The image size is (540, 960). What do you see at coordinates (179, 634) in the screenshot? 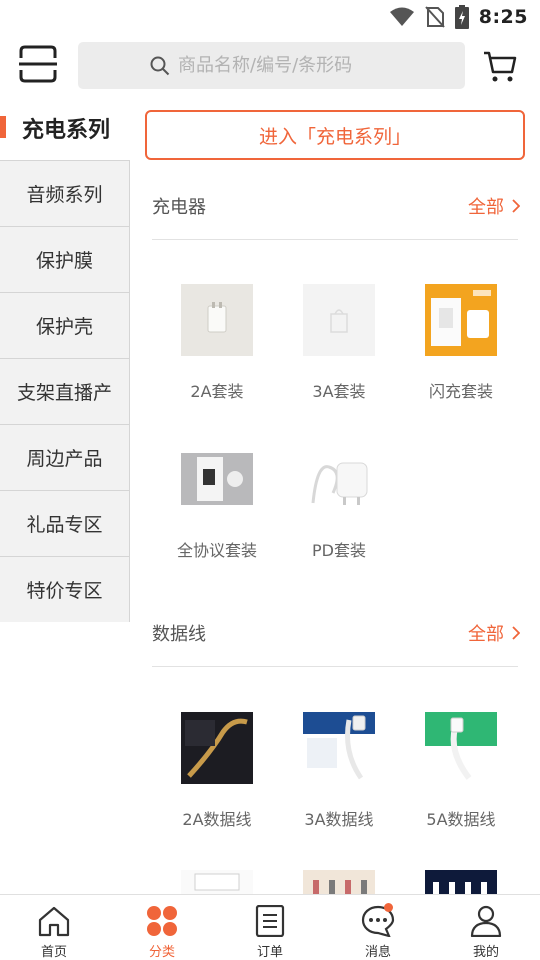
I see `section-title: 数据线` at bounding box center [179, 634].